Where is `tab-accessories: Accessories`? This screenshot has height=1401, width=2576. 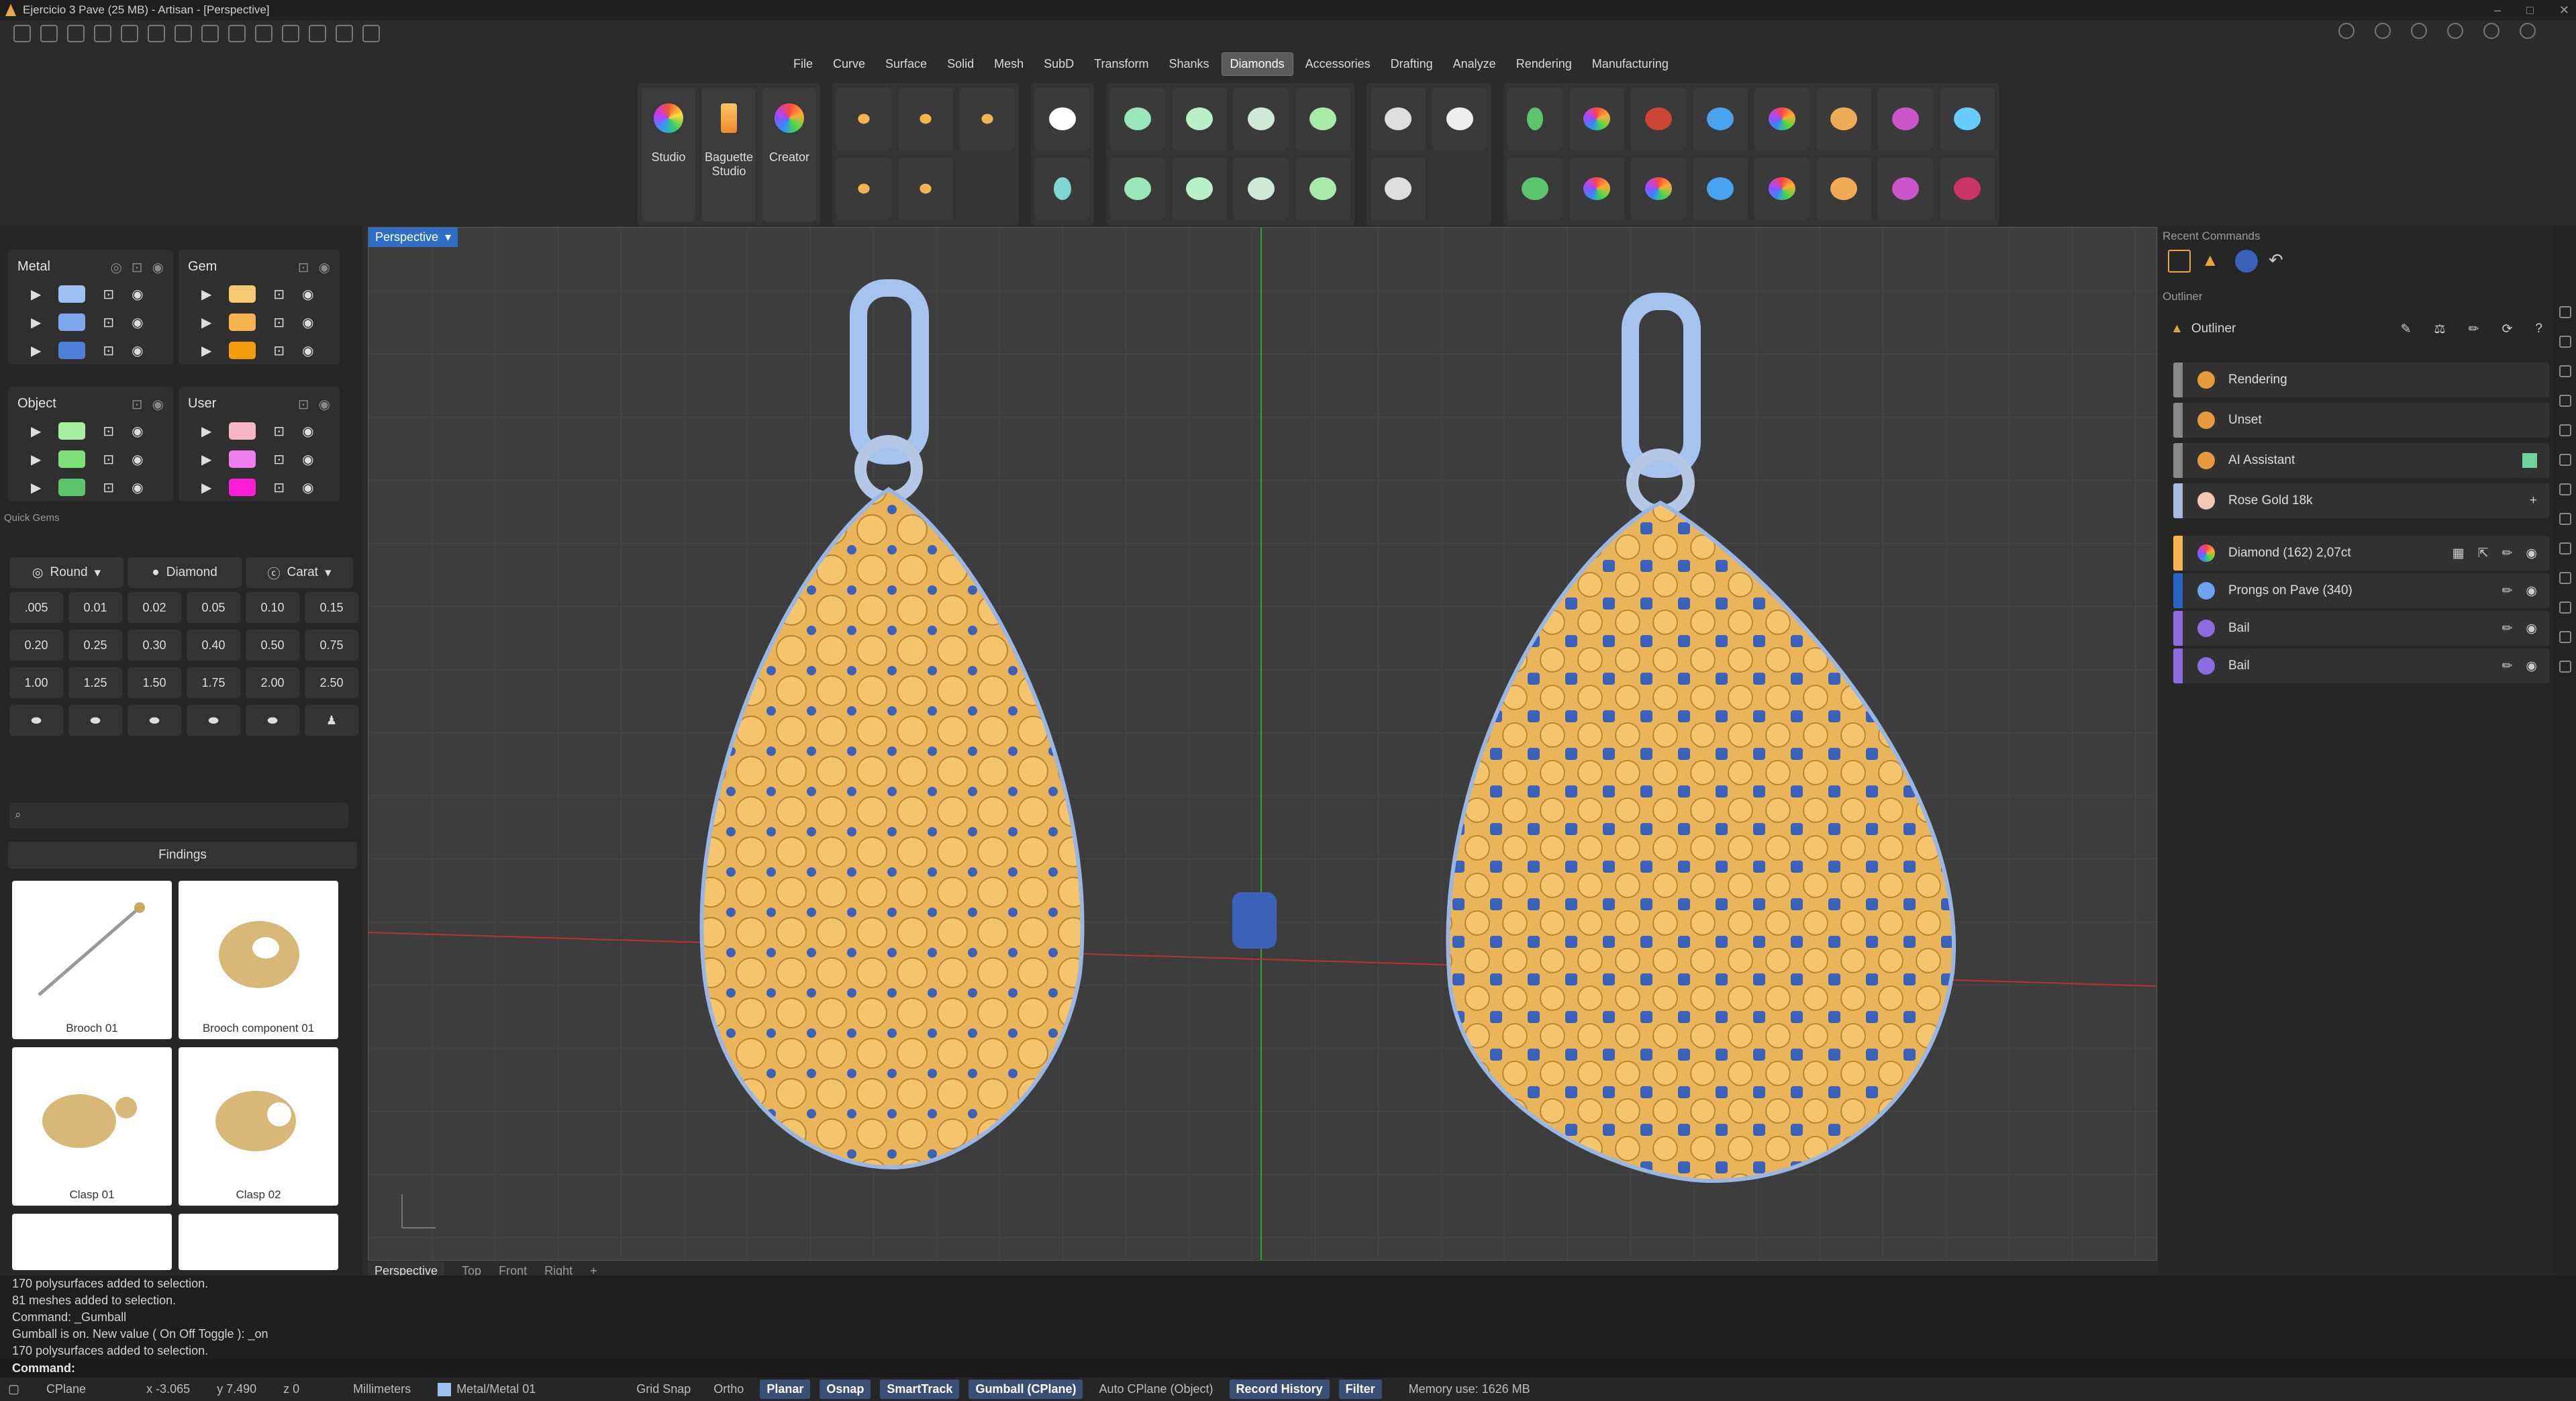 tab-accessories: Accessories is located at coordinates (1338, 64).